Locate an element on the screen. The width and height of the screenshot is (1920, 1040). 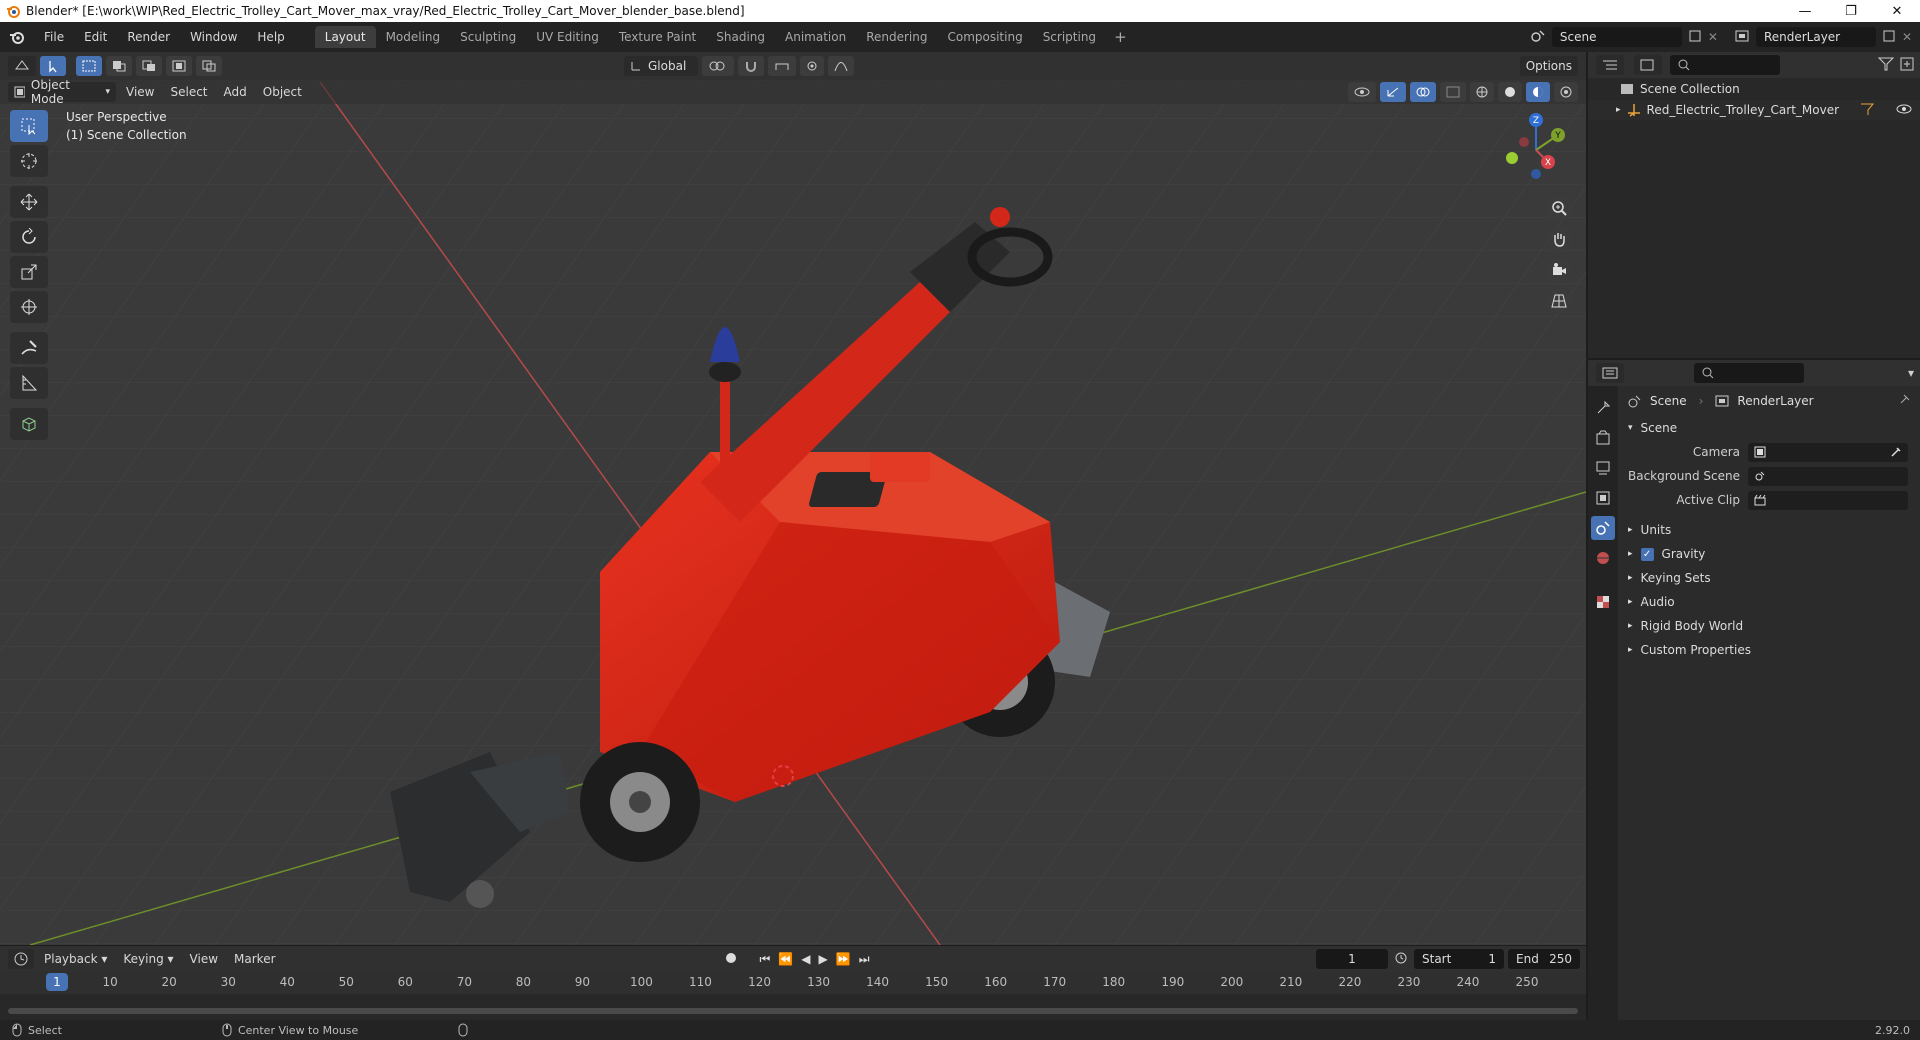
expand-arrow-icon: ▸ is located at coordinates (1618, 110).